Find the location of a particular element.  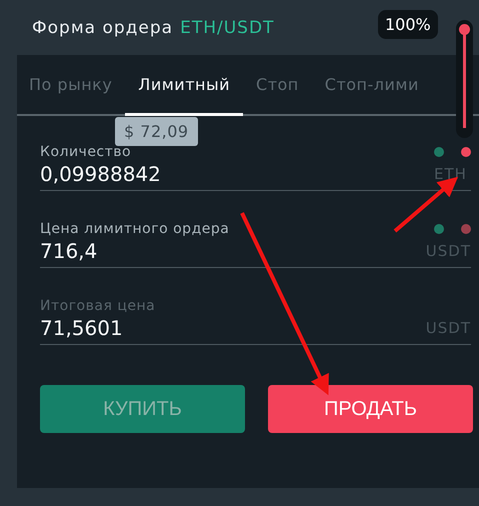

percent-badge: 100% is located at coordinates (408, 24).